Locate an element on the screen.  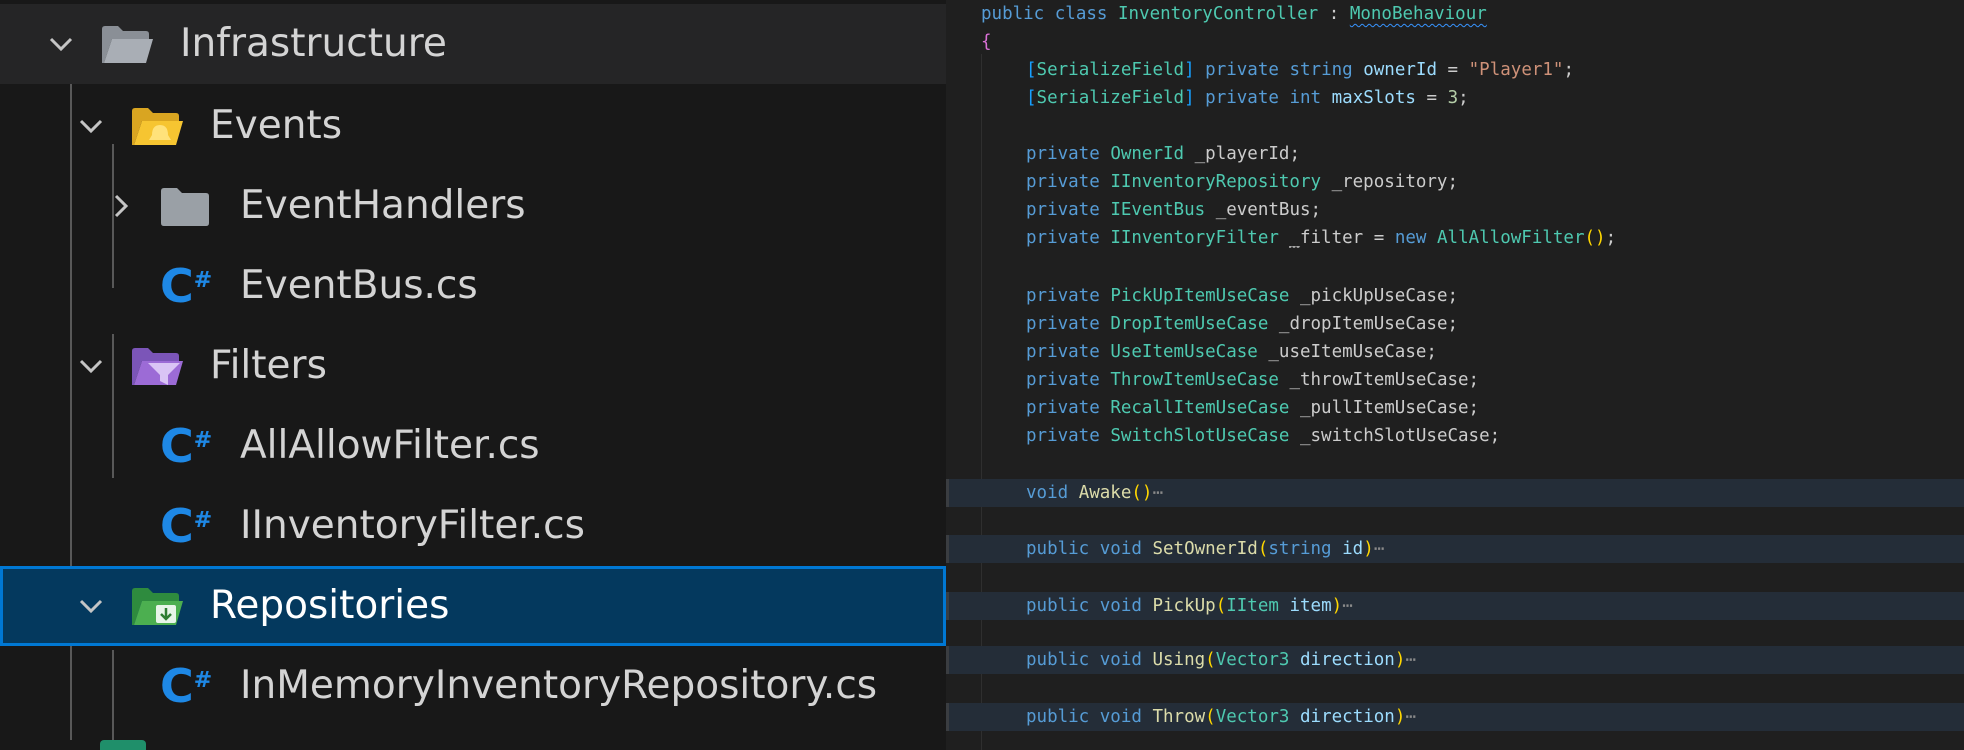
tree-folder-events: Events is located at coordinates (473, 126).